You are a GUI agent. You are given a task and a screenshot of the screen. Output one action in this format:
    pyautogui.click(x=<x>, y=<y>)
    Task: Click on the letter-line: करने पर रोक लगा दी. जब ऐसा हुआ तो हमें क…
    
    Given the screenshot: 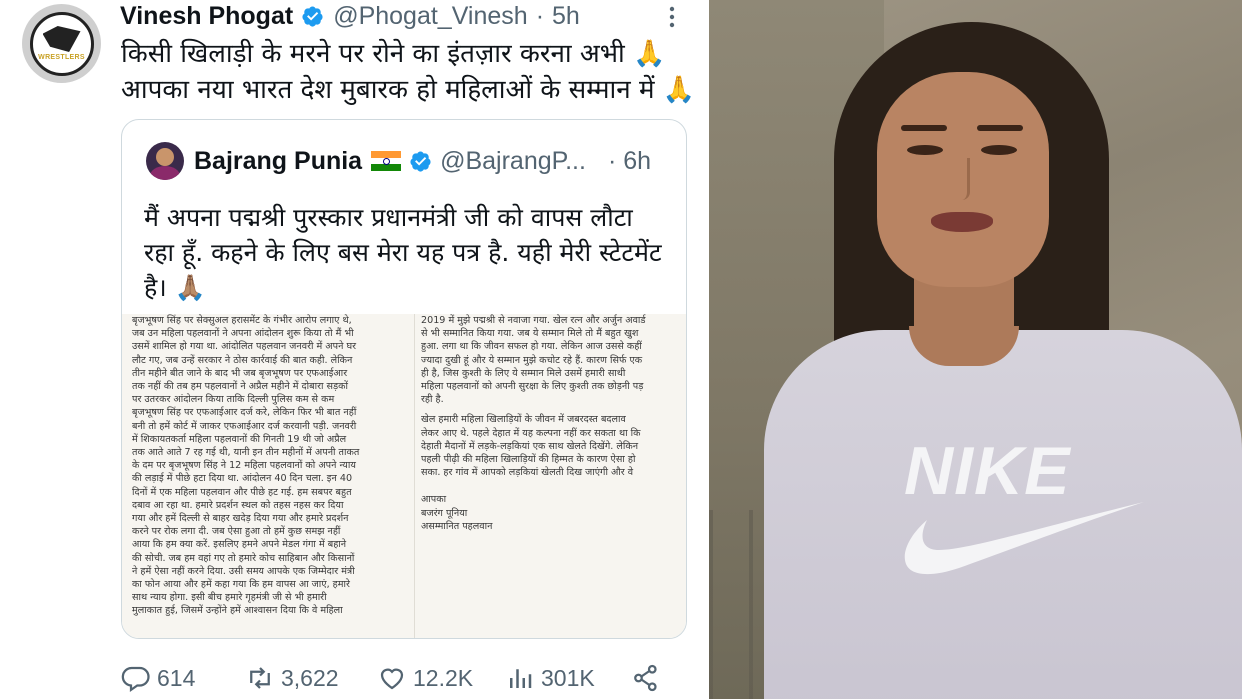 What is the action you would take?
    pyautogui.click(x=236, y=532)
    